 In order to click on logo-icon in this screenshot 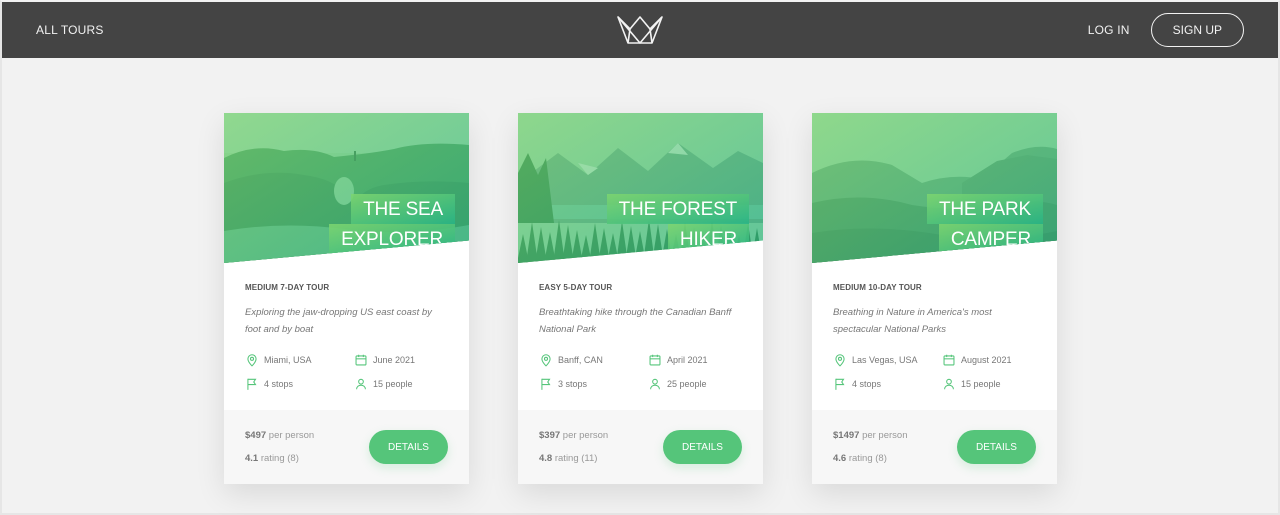, I will do `click(640, 30)`.